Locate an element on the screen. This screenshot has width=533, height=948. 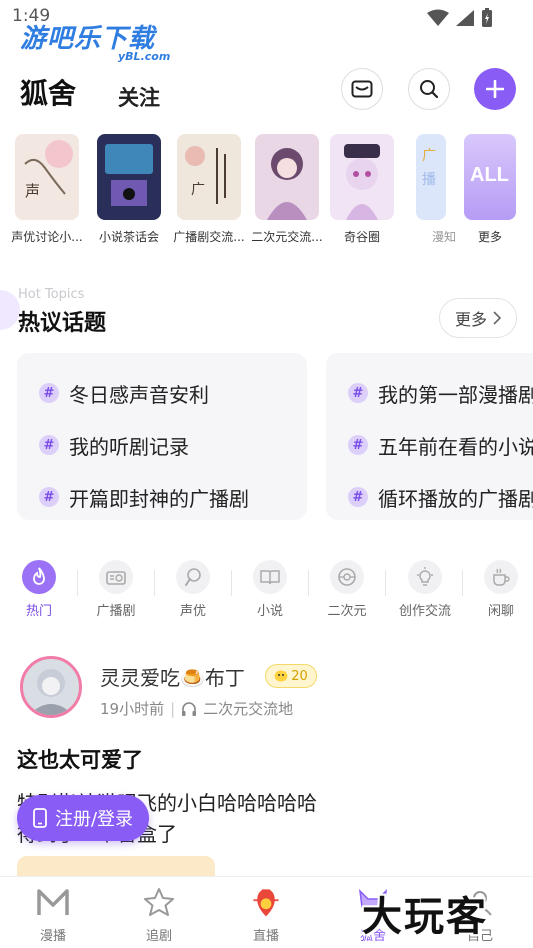
plus-icon is located at coordinates (495, 89).